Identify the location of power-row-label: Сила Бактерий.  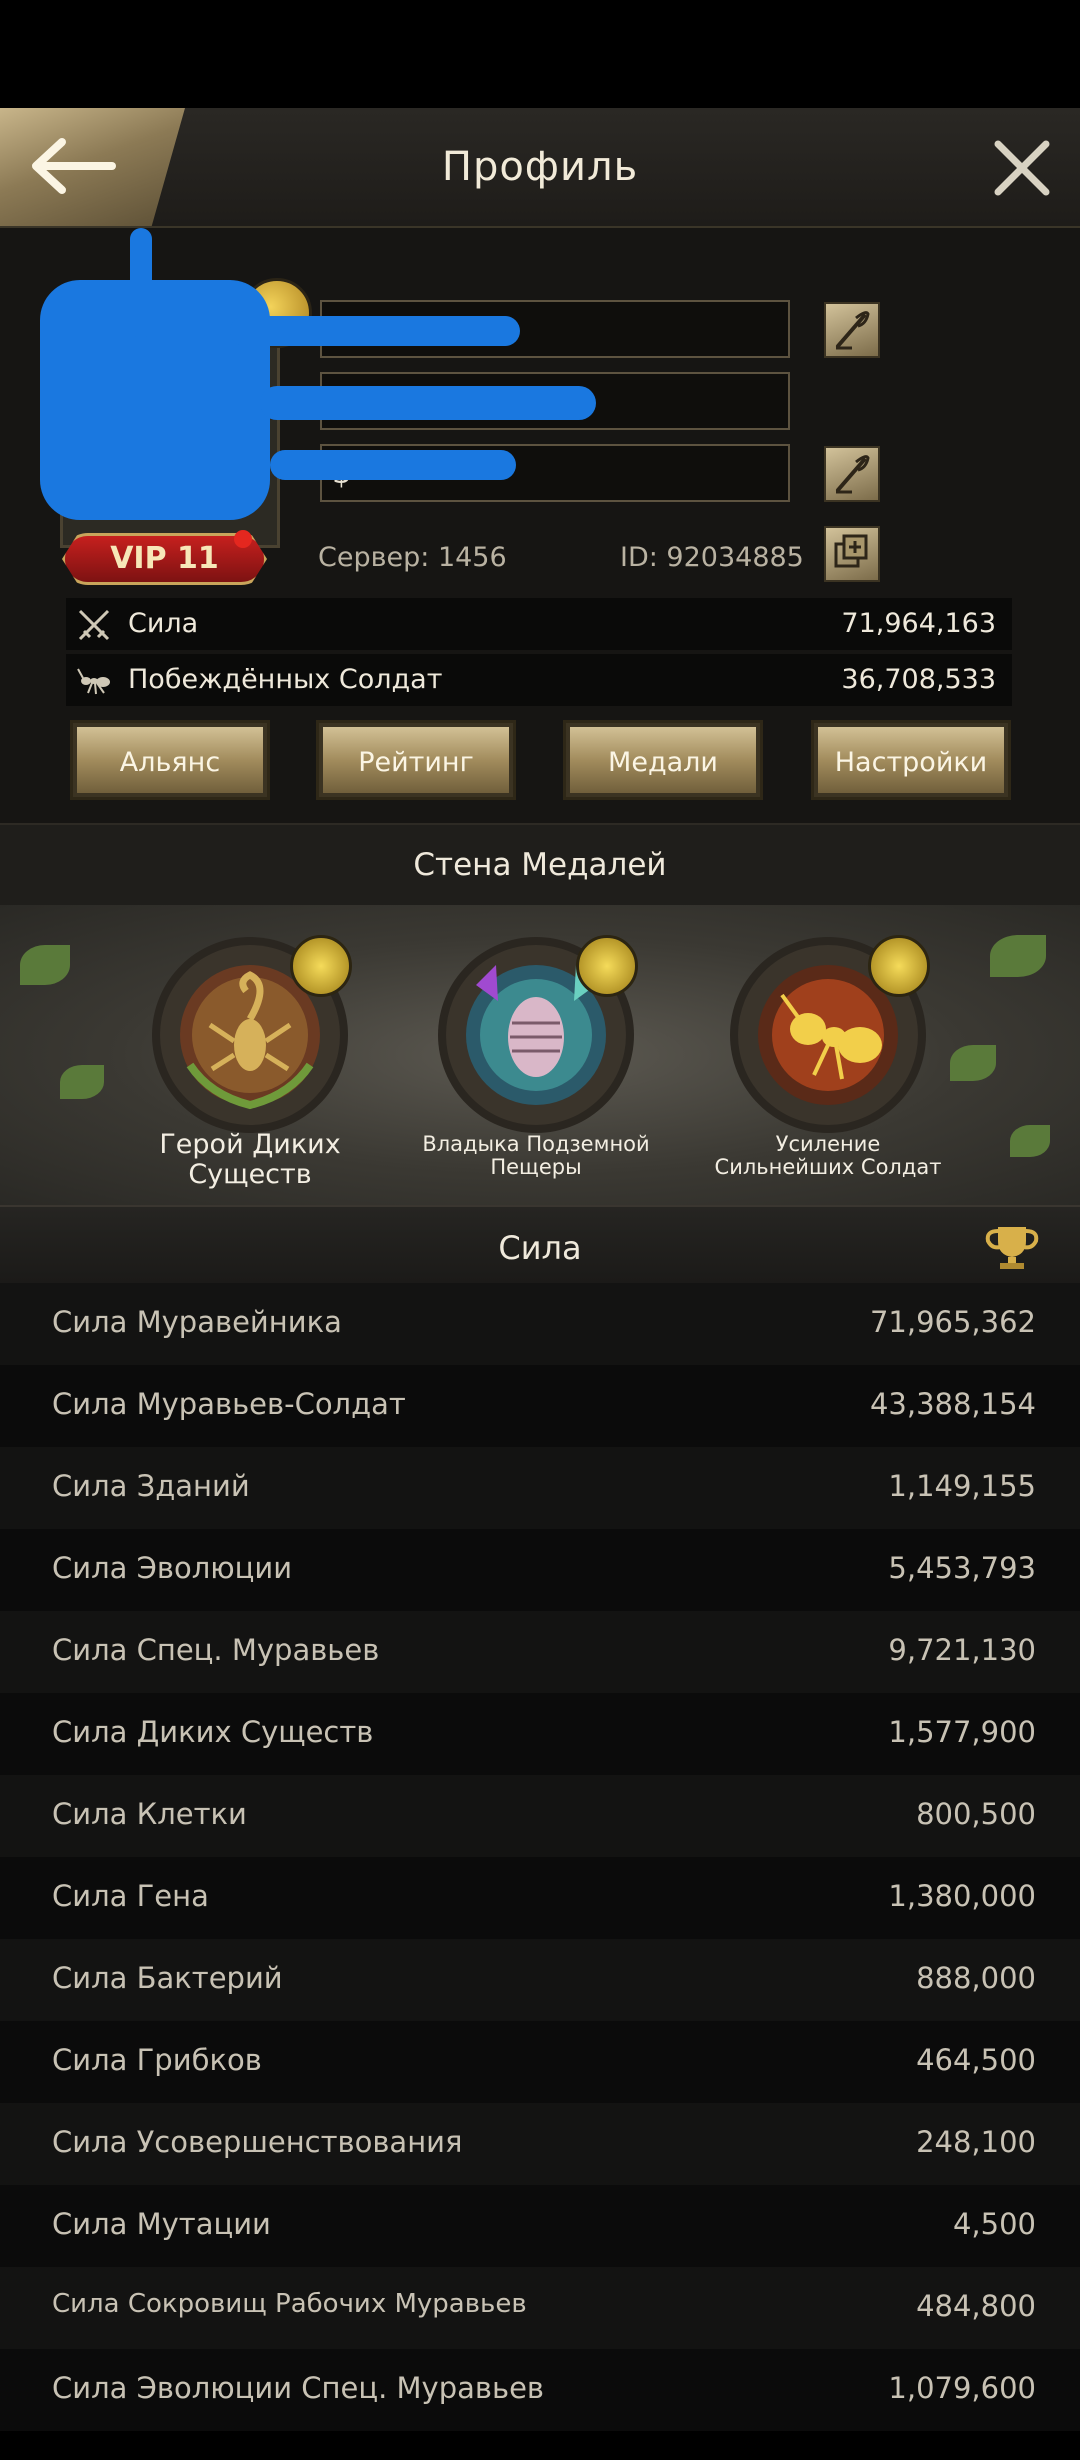
(167, 1978).